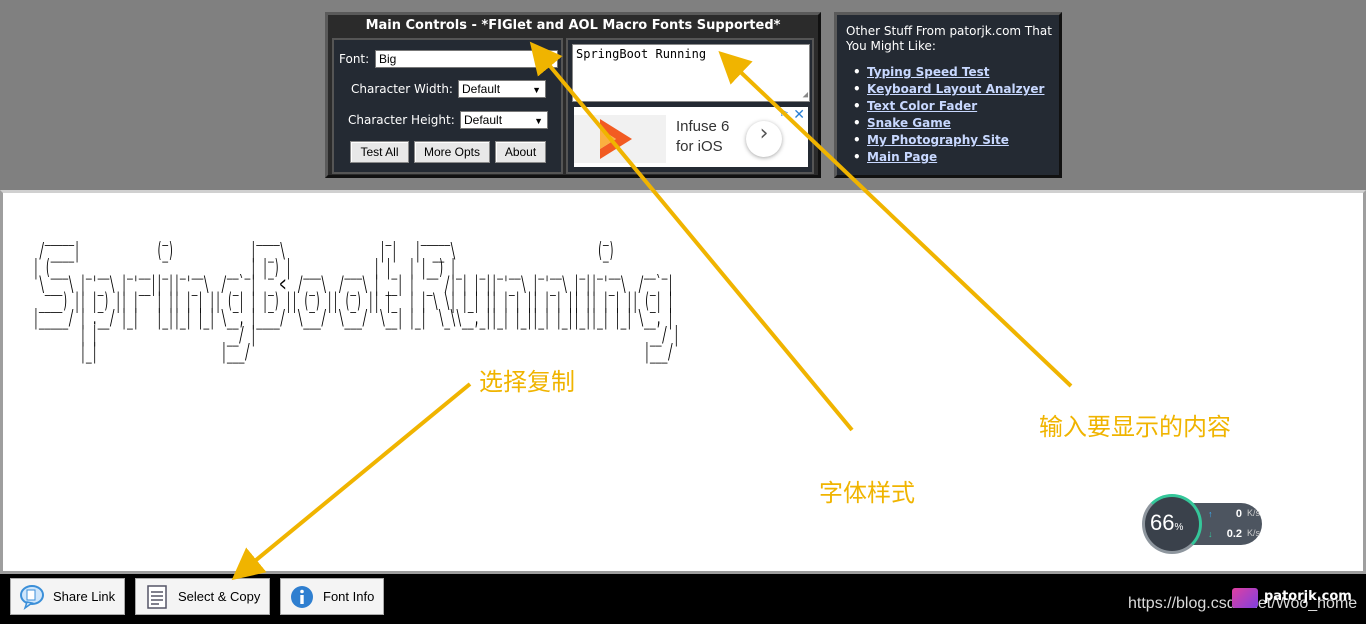 This screenshot has width=1366, height=624. Describe the element at coordinates (702, 137) in the screenshot. I see `ad-text: Infuse 6 for iOS` at that location.